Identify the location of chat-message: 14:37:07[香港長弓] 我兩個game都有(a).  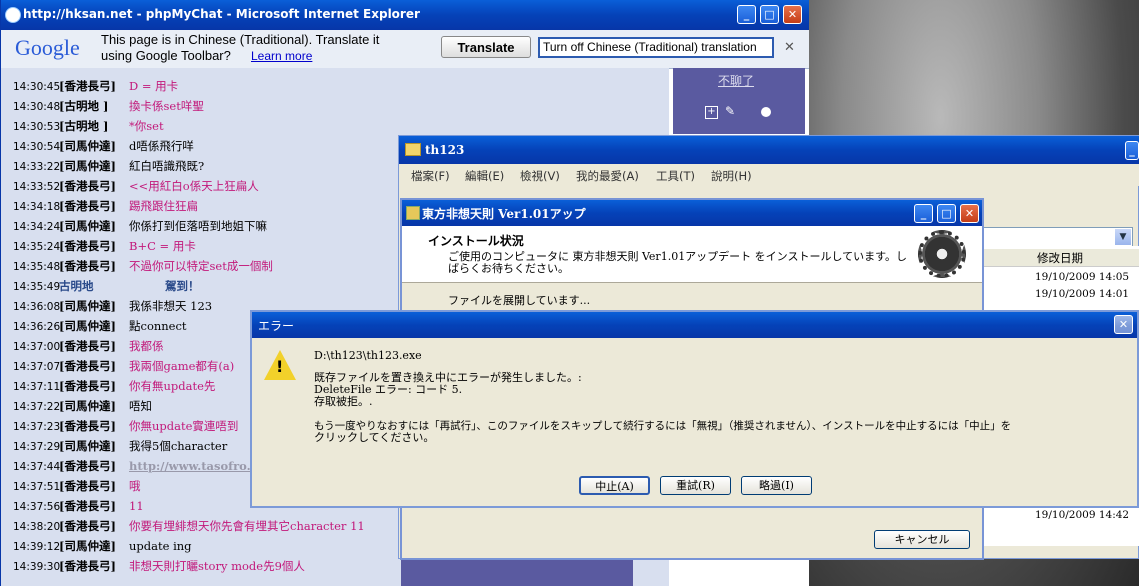
(123, 366).